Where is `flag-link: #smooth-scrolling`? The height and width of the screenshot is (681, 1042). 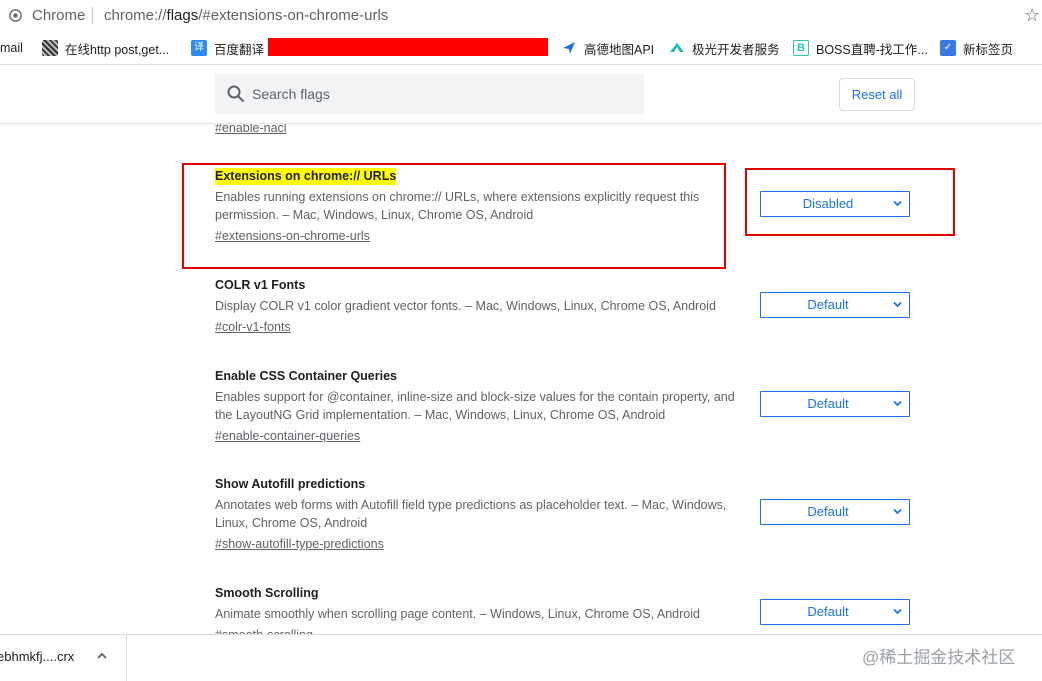 flag-link: #smooth-scrolling is located at coordinates (264, 630).